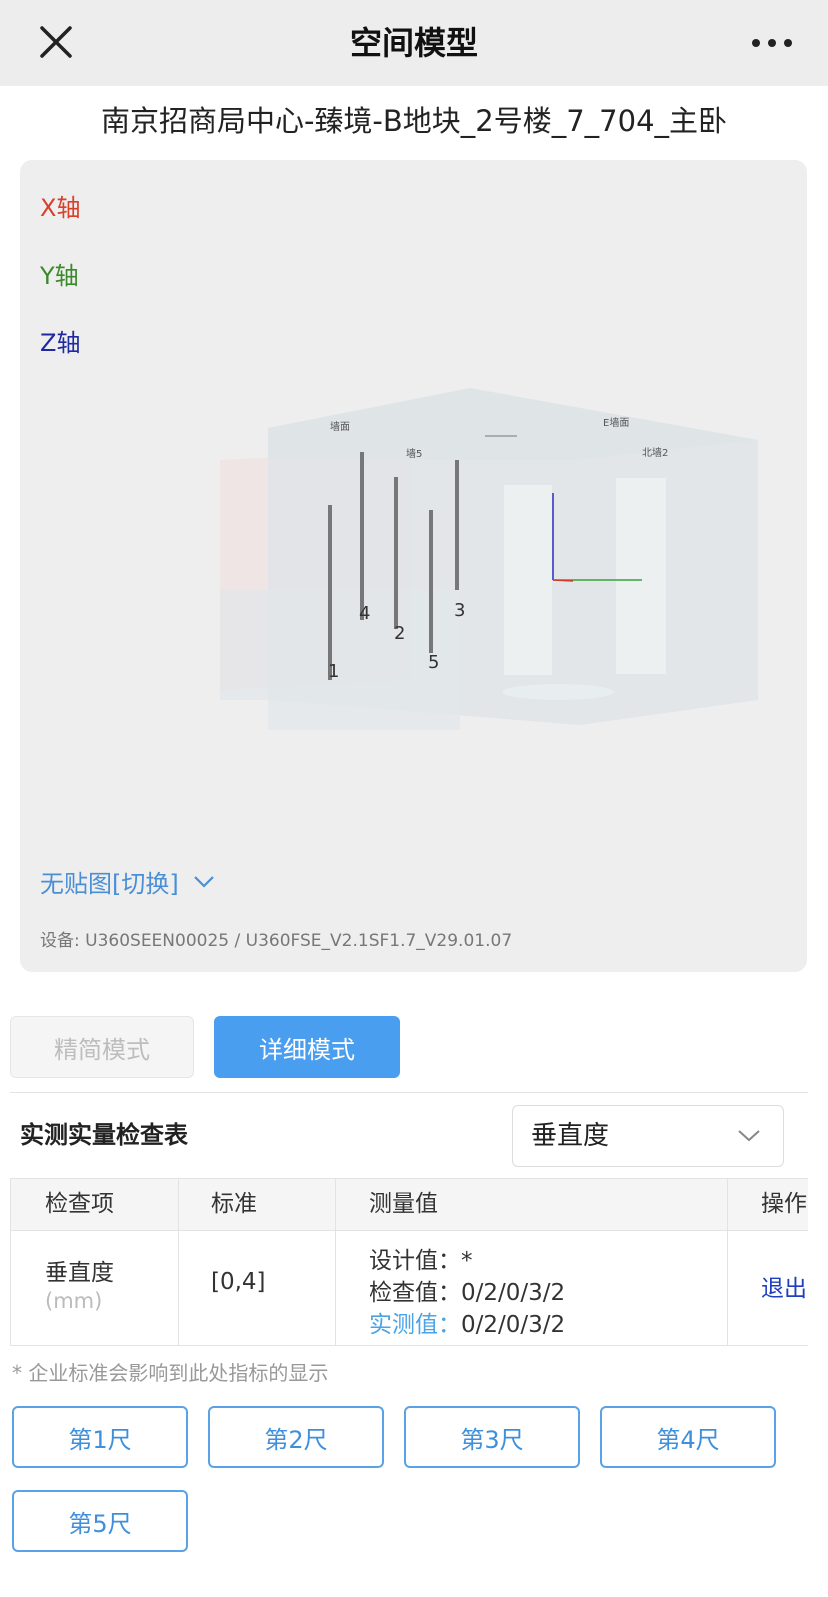 The image size is (828, 1597). Describe the element at coordinates (100, 1521) in the screenshot. I see `ruler-5-button: 第5尺` at that location.